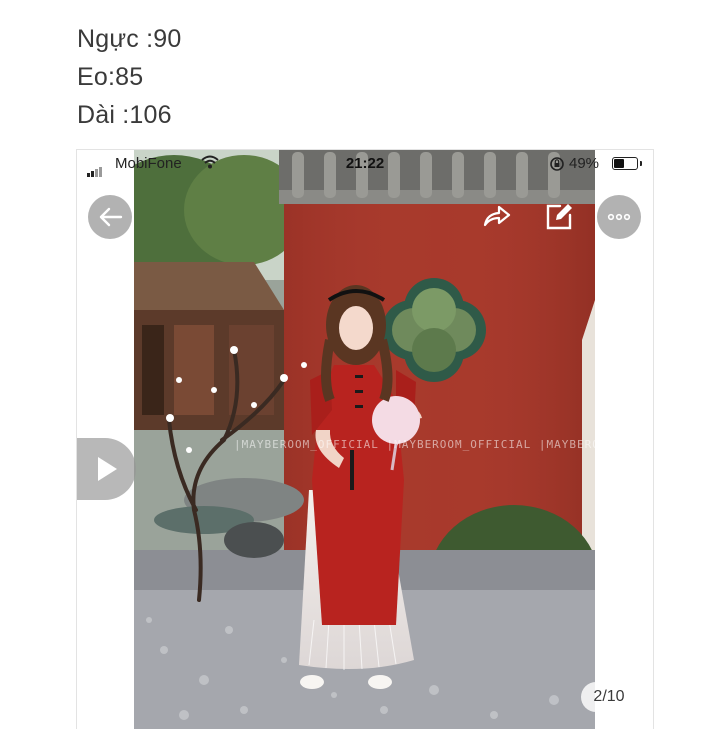 This screenshot has height=729, width=728. I want to click on battery-icon, so click(627, 163).